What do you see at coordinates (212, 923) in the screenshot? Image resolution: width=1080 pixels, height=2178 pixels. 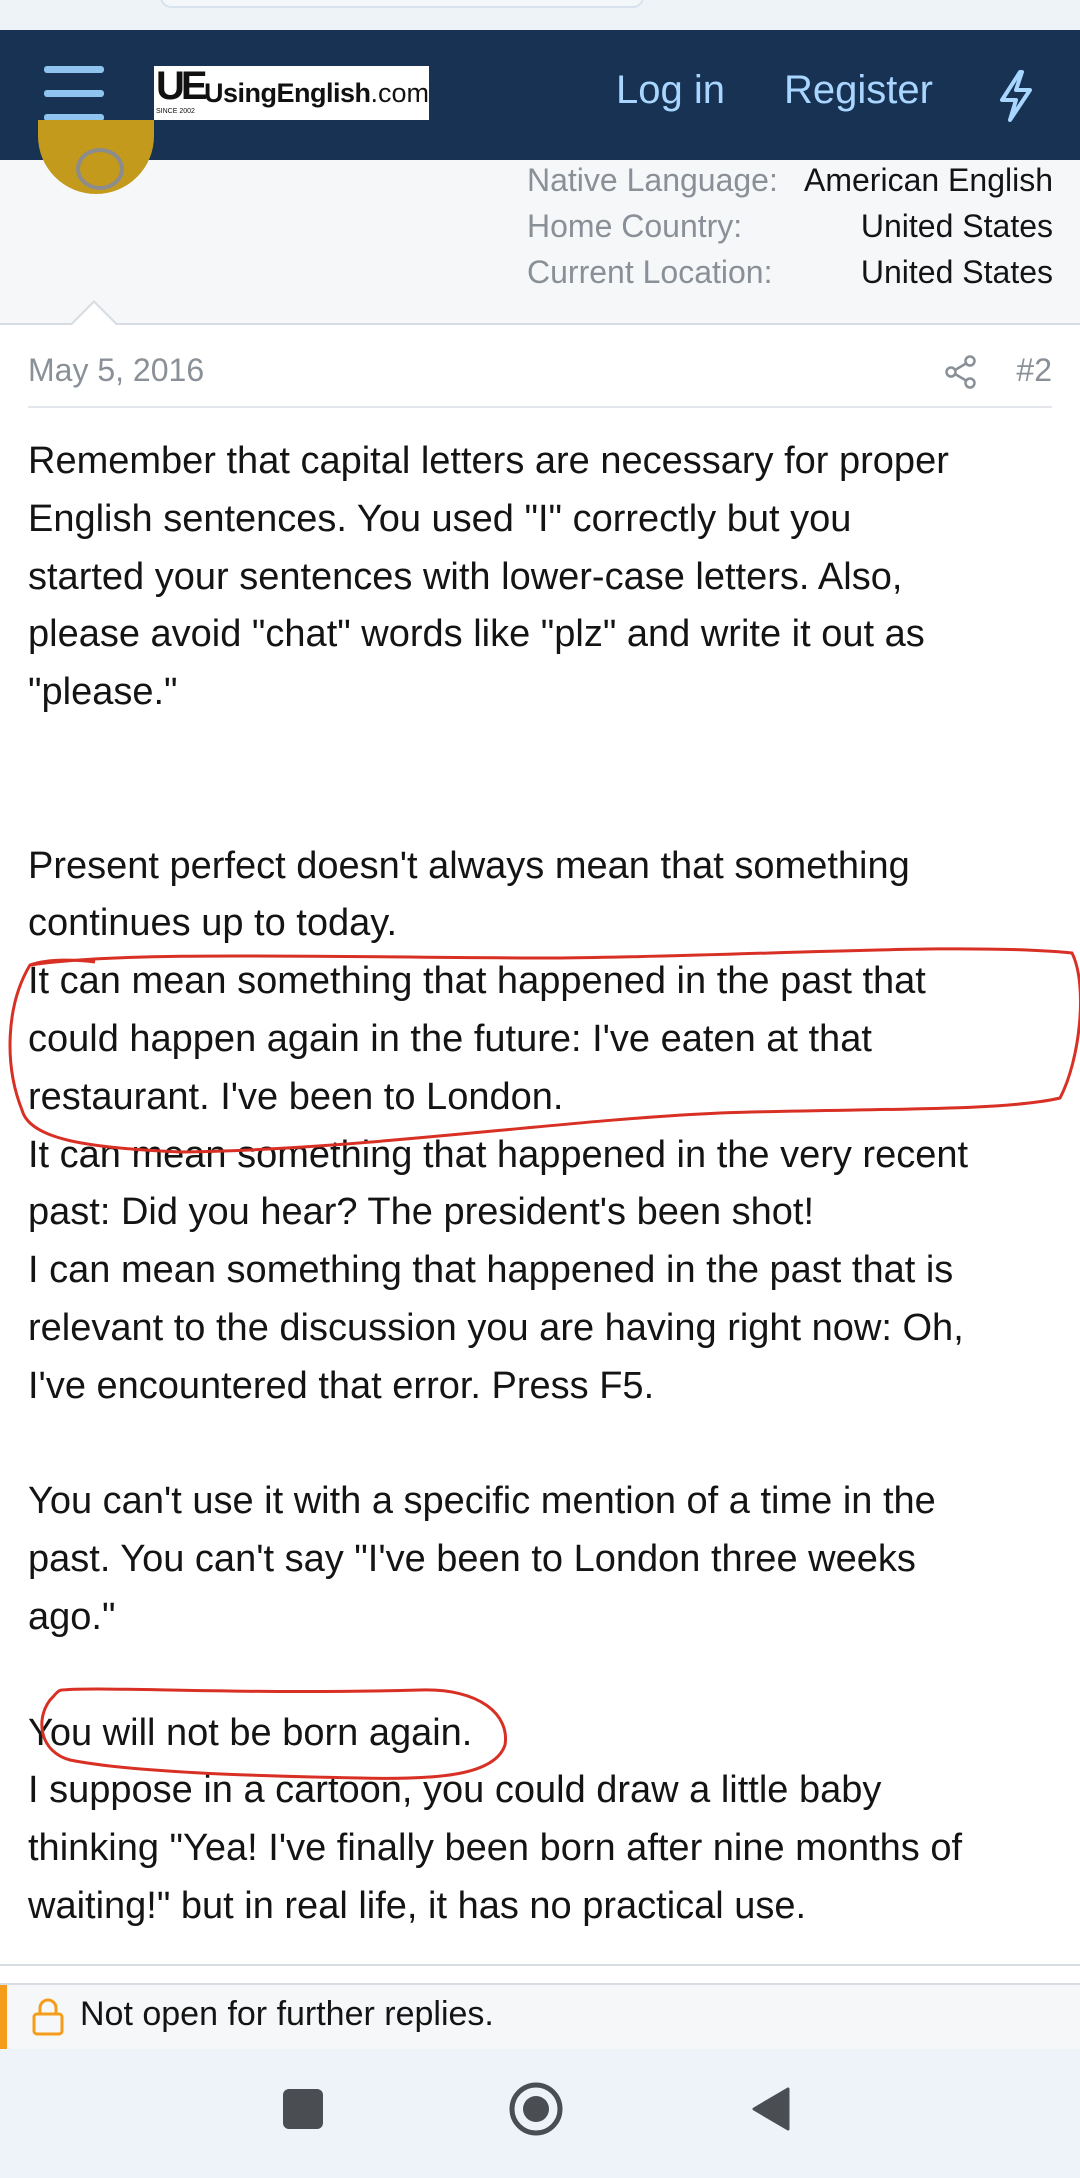 I see `post-line: continues up to today.` at bounding box center [212, 923].